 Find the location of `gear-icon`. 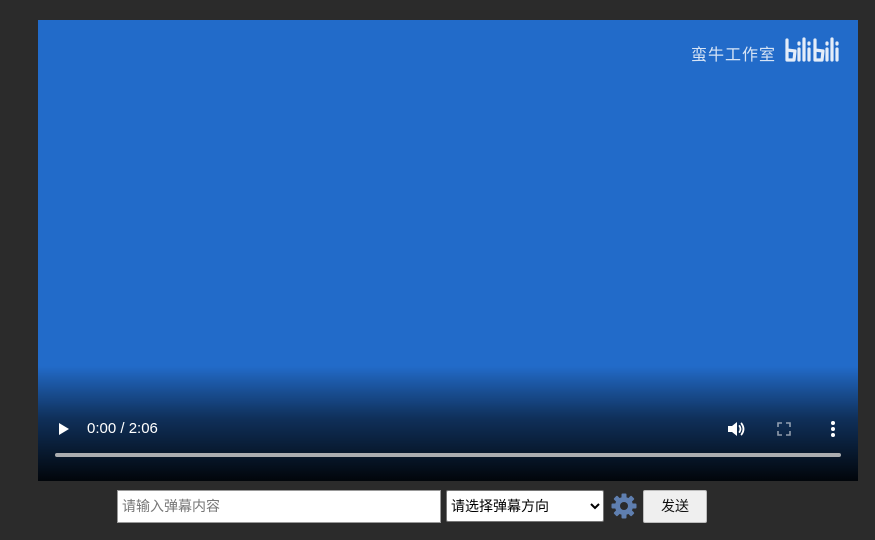

gear-icon is located at coordinates (624, 506).